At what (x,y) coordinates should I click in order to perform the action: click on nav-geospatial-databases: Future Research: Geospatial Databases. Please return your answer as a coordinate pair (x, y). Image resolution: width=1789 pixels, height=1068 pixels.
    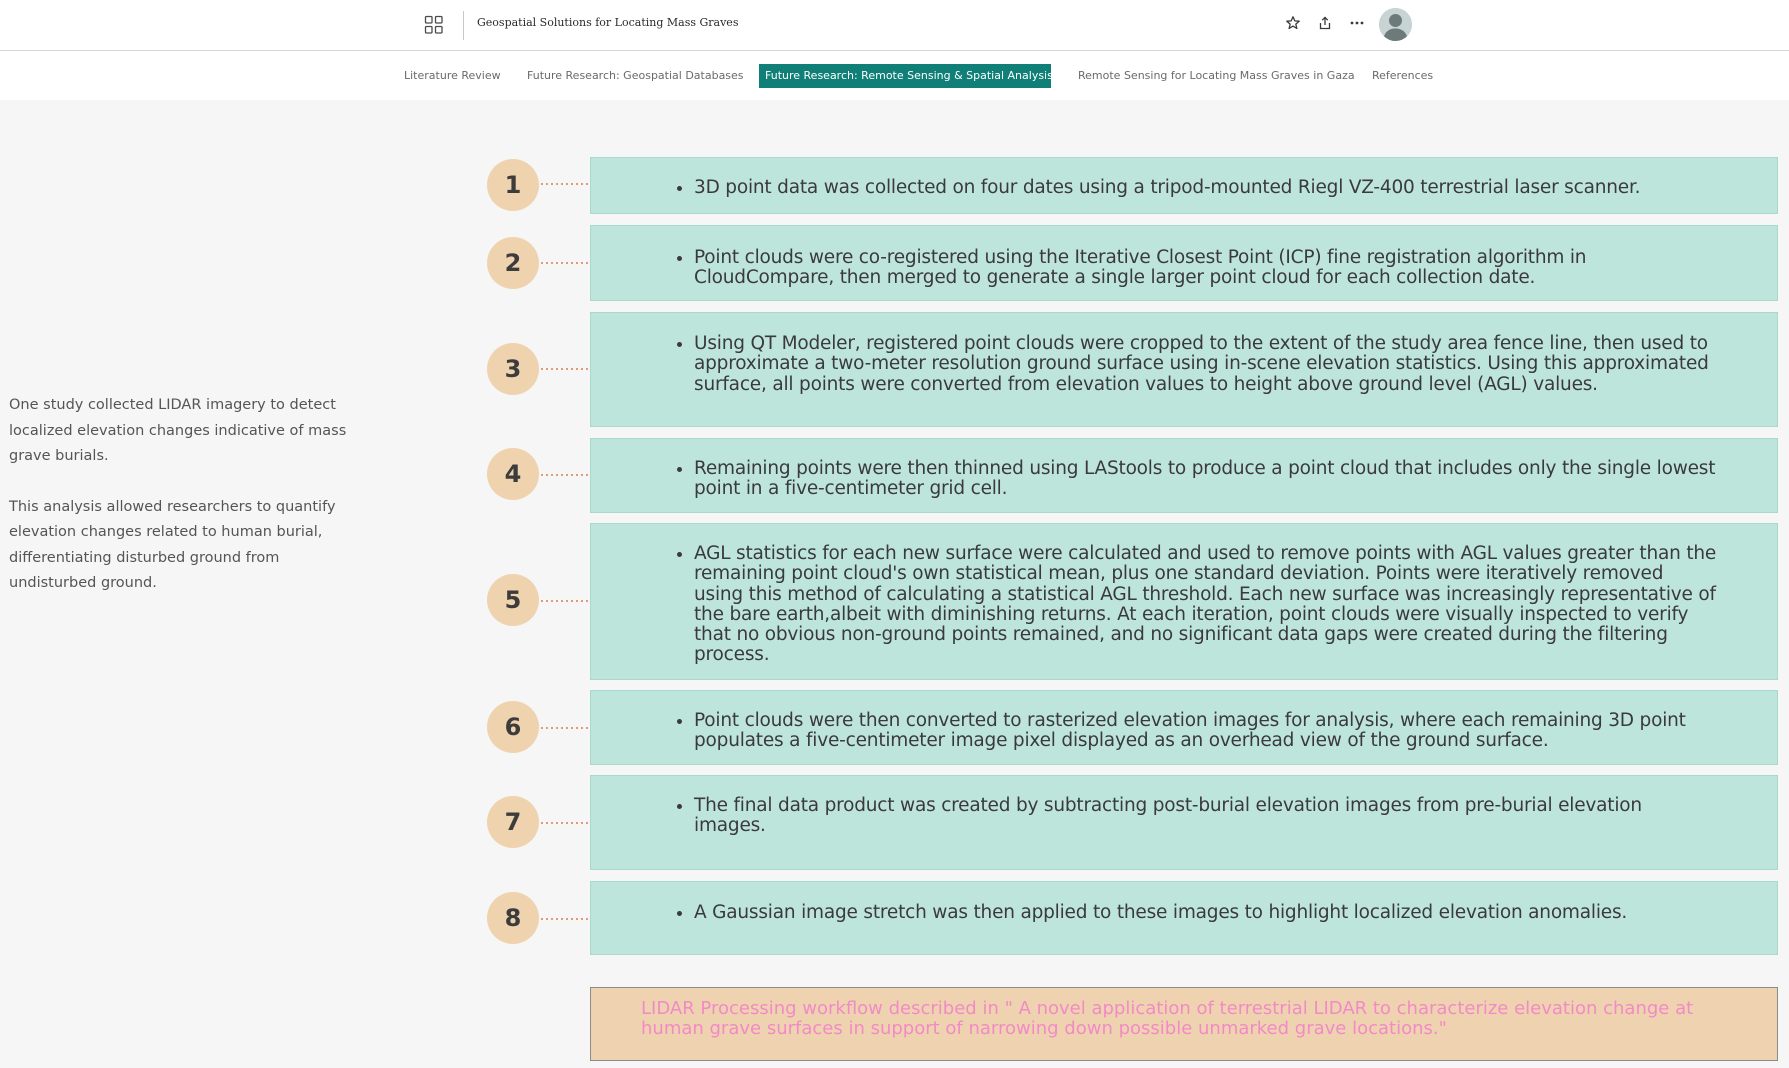
    Looking at the image, I should click on (635, 76).